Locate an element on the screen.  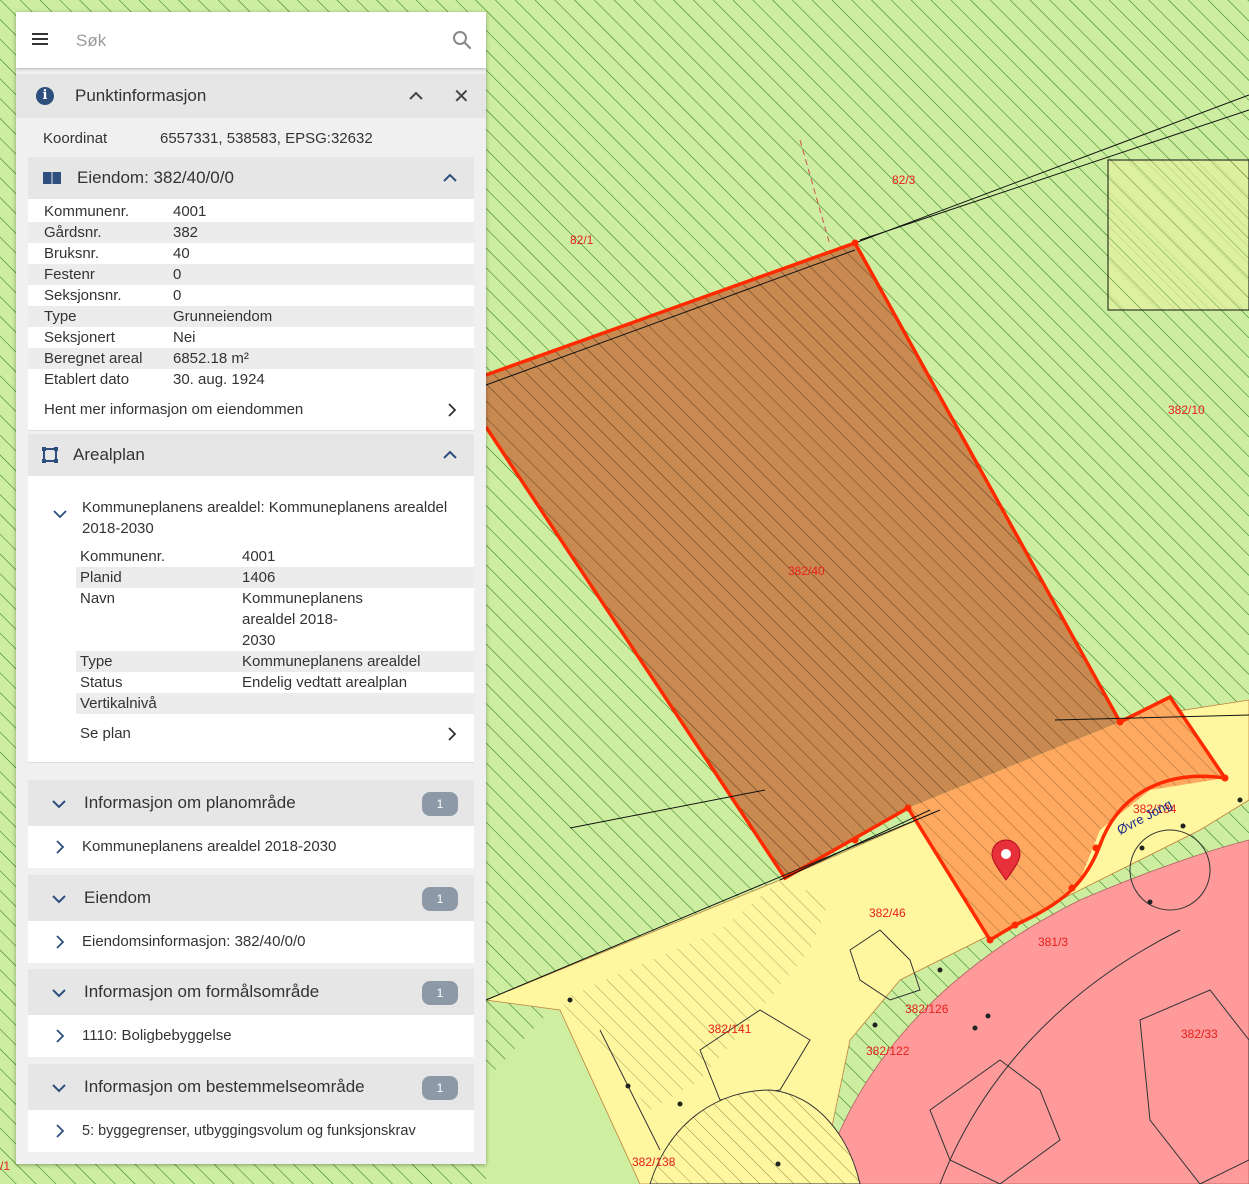
section-header: Informasjon om bestemmelseområde 1 is located at coordinates (251, 1087).